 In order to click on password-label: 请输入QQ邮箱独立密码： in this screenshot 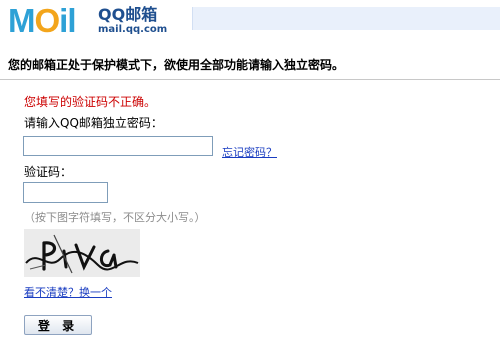, I will do `click(93, 123)`.